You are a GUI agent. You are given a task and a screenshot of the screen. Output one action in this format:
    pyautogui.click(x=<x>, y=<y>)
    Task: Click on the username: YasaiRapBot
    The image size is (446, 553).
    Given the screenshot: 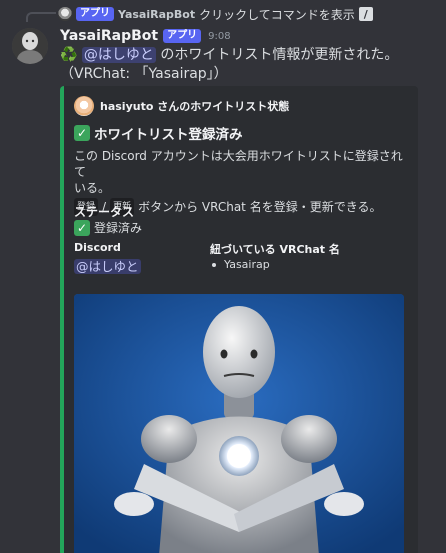 What is the action you would take?
    pyautogui.click(x=109, y=36)
    